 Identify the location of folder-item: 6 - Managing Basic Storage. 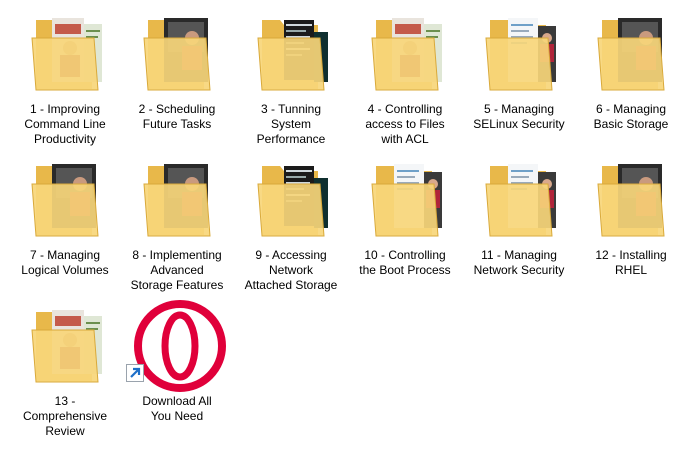
(631, 81).